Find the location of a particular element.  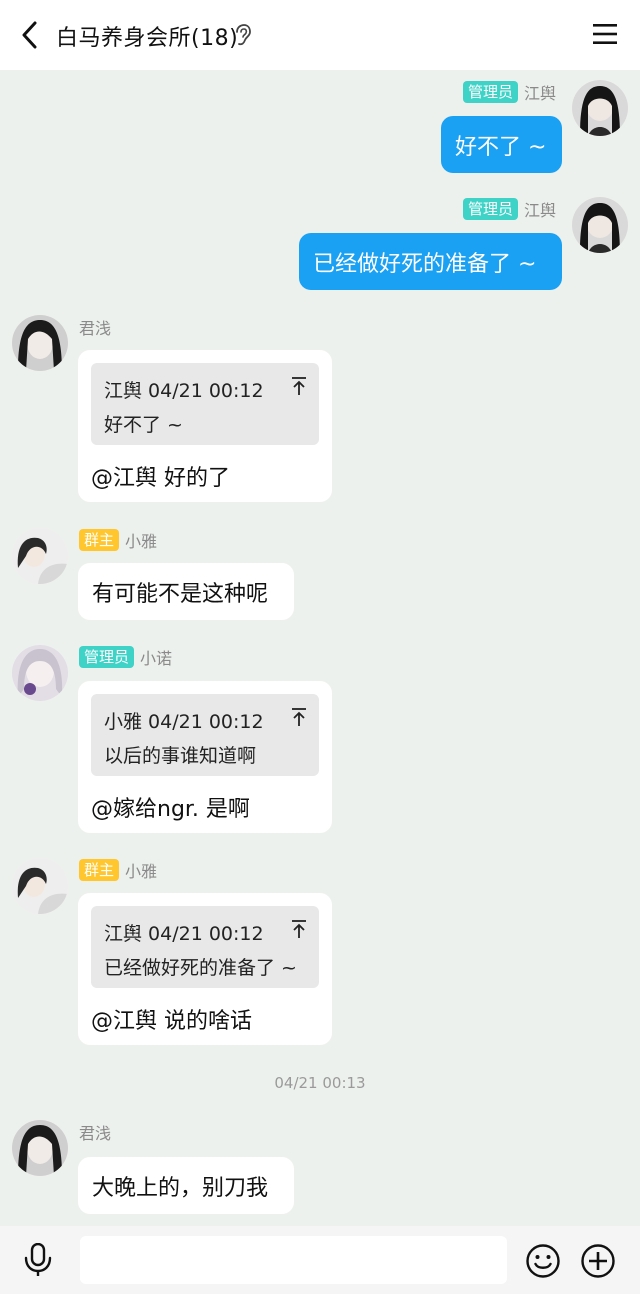

quote-author-time: 小雅 04/21 00:12 is located at coordinates (184, 722).